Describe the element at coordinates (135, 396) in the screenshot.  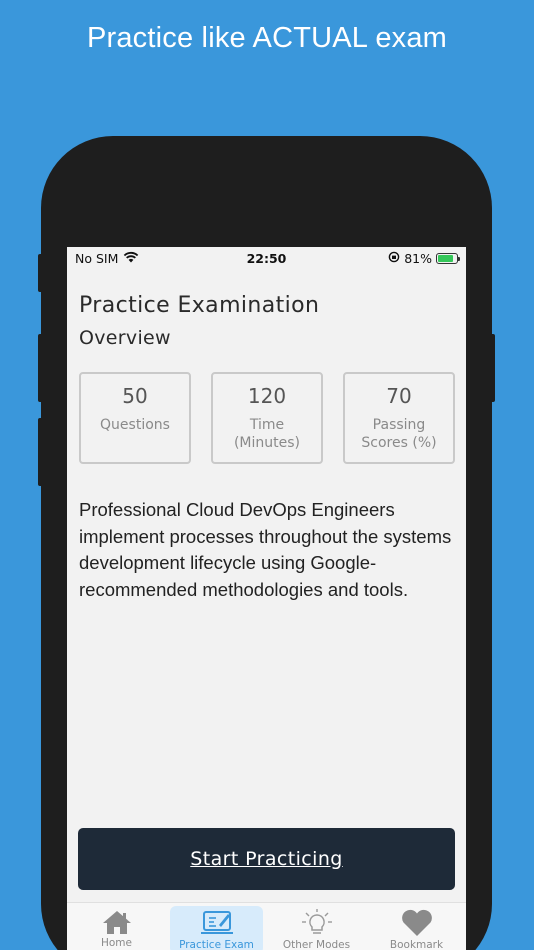
I see `stat-value: 50` at that location.